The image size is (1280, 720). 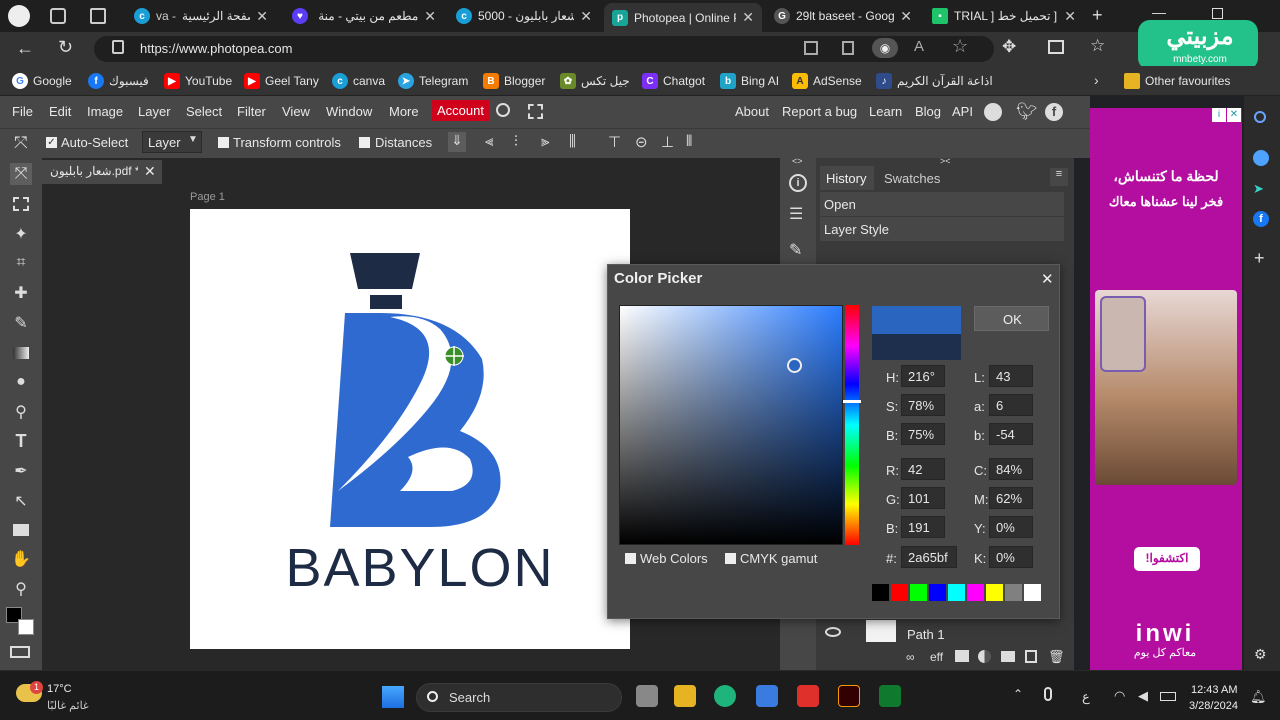 I want to click on ad-close-icon: ✕, so click(x=1234, y=115).